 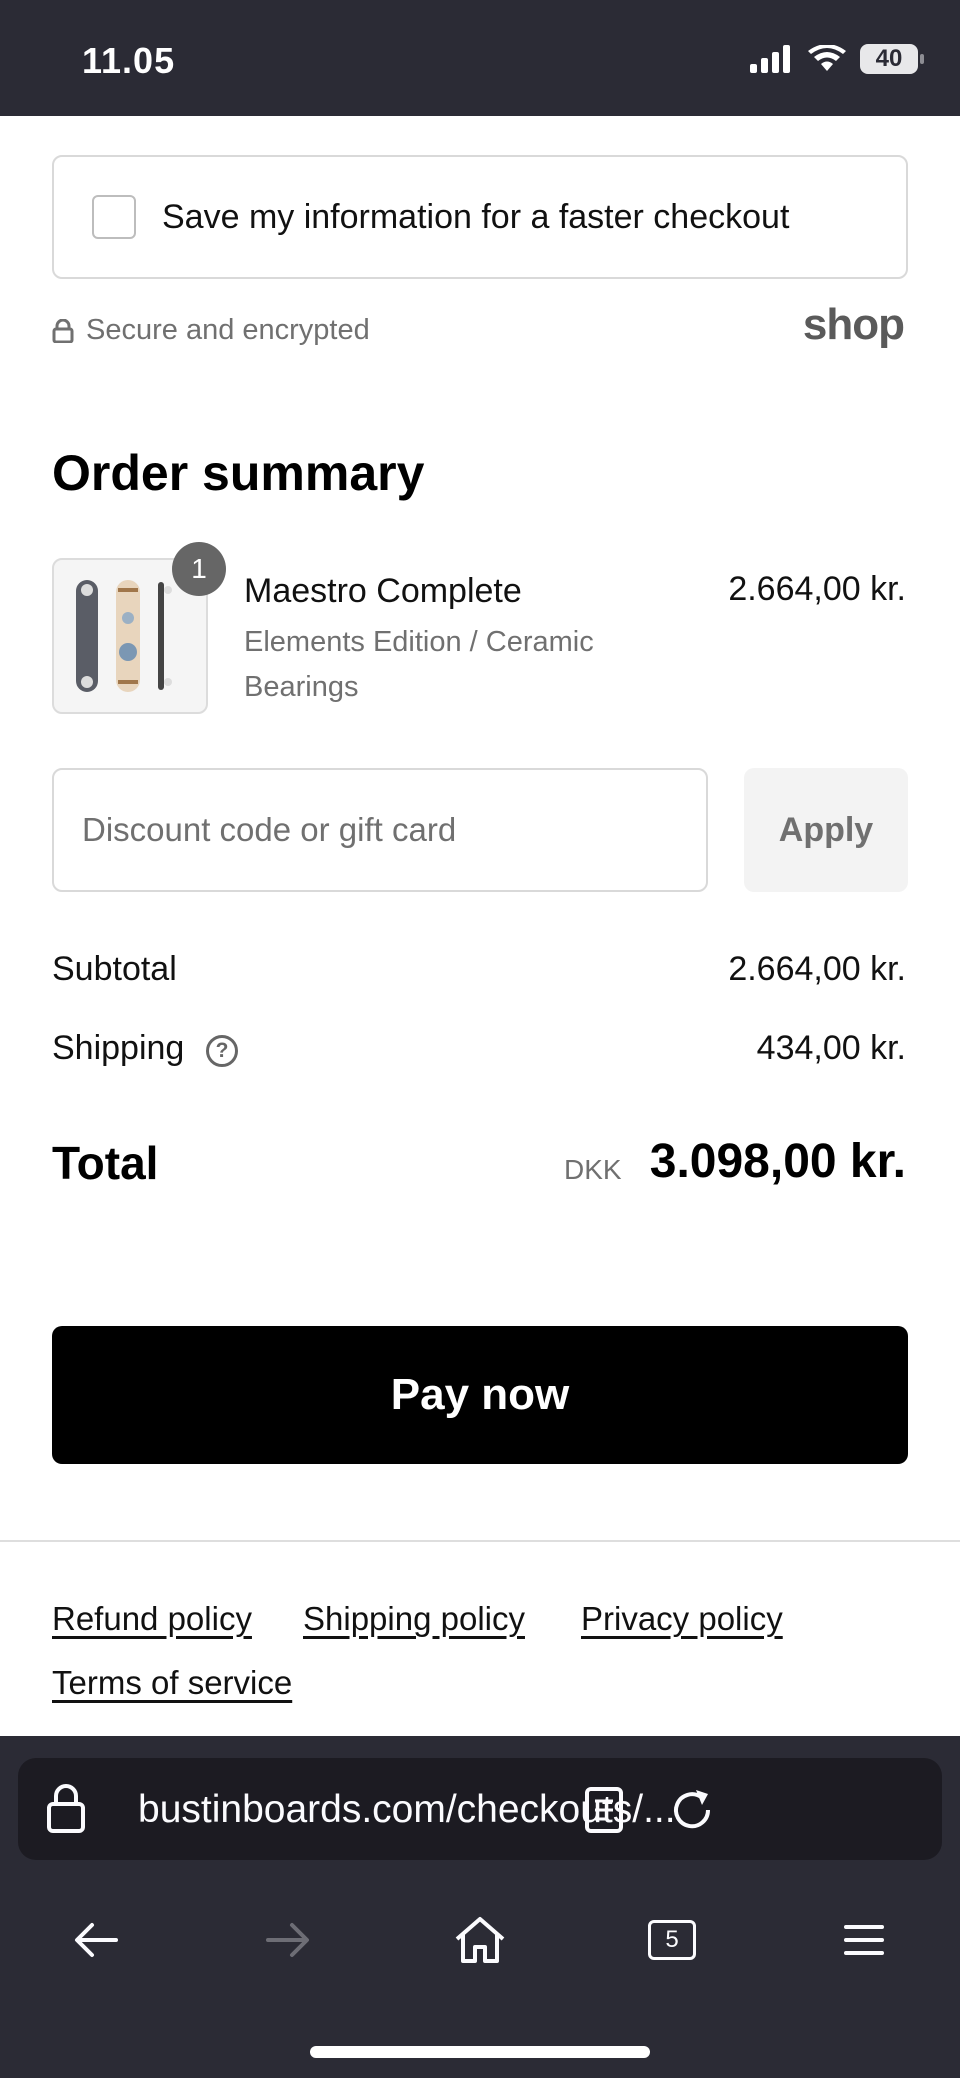 I want to click on hamburger-menu-icon, so click(x=864, y=1940).